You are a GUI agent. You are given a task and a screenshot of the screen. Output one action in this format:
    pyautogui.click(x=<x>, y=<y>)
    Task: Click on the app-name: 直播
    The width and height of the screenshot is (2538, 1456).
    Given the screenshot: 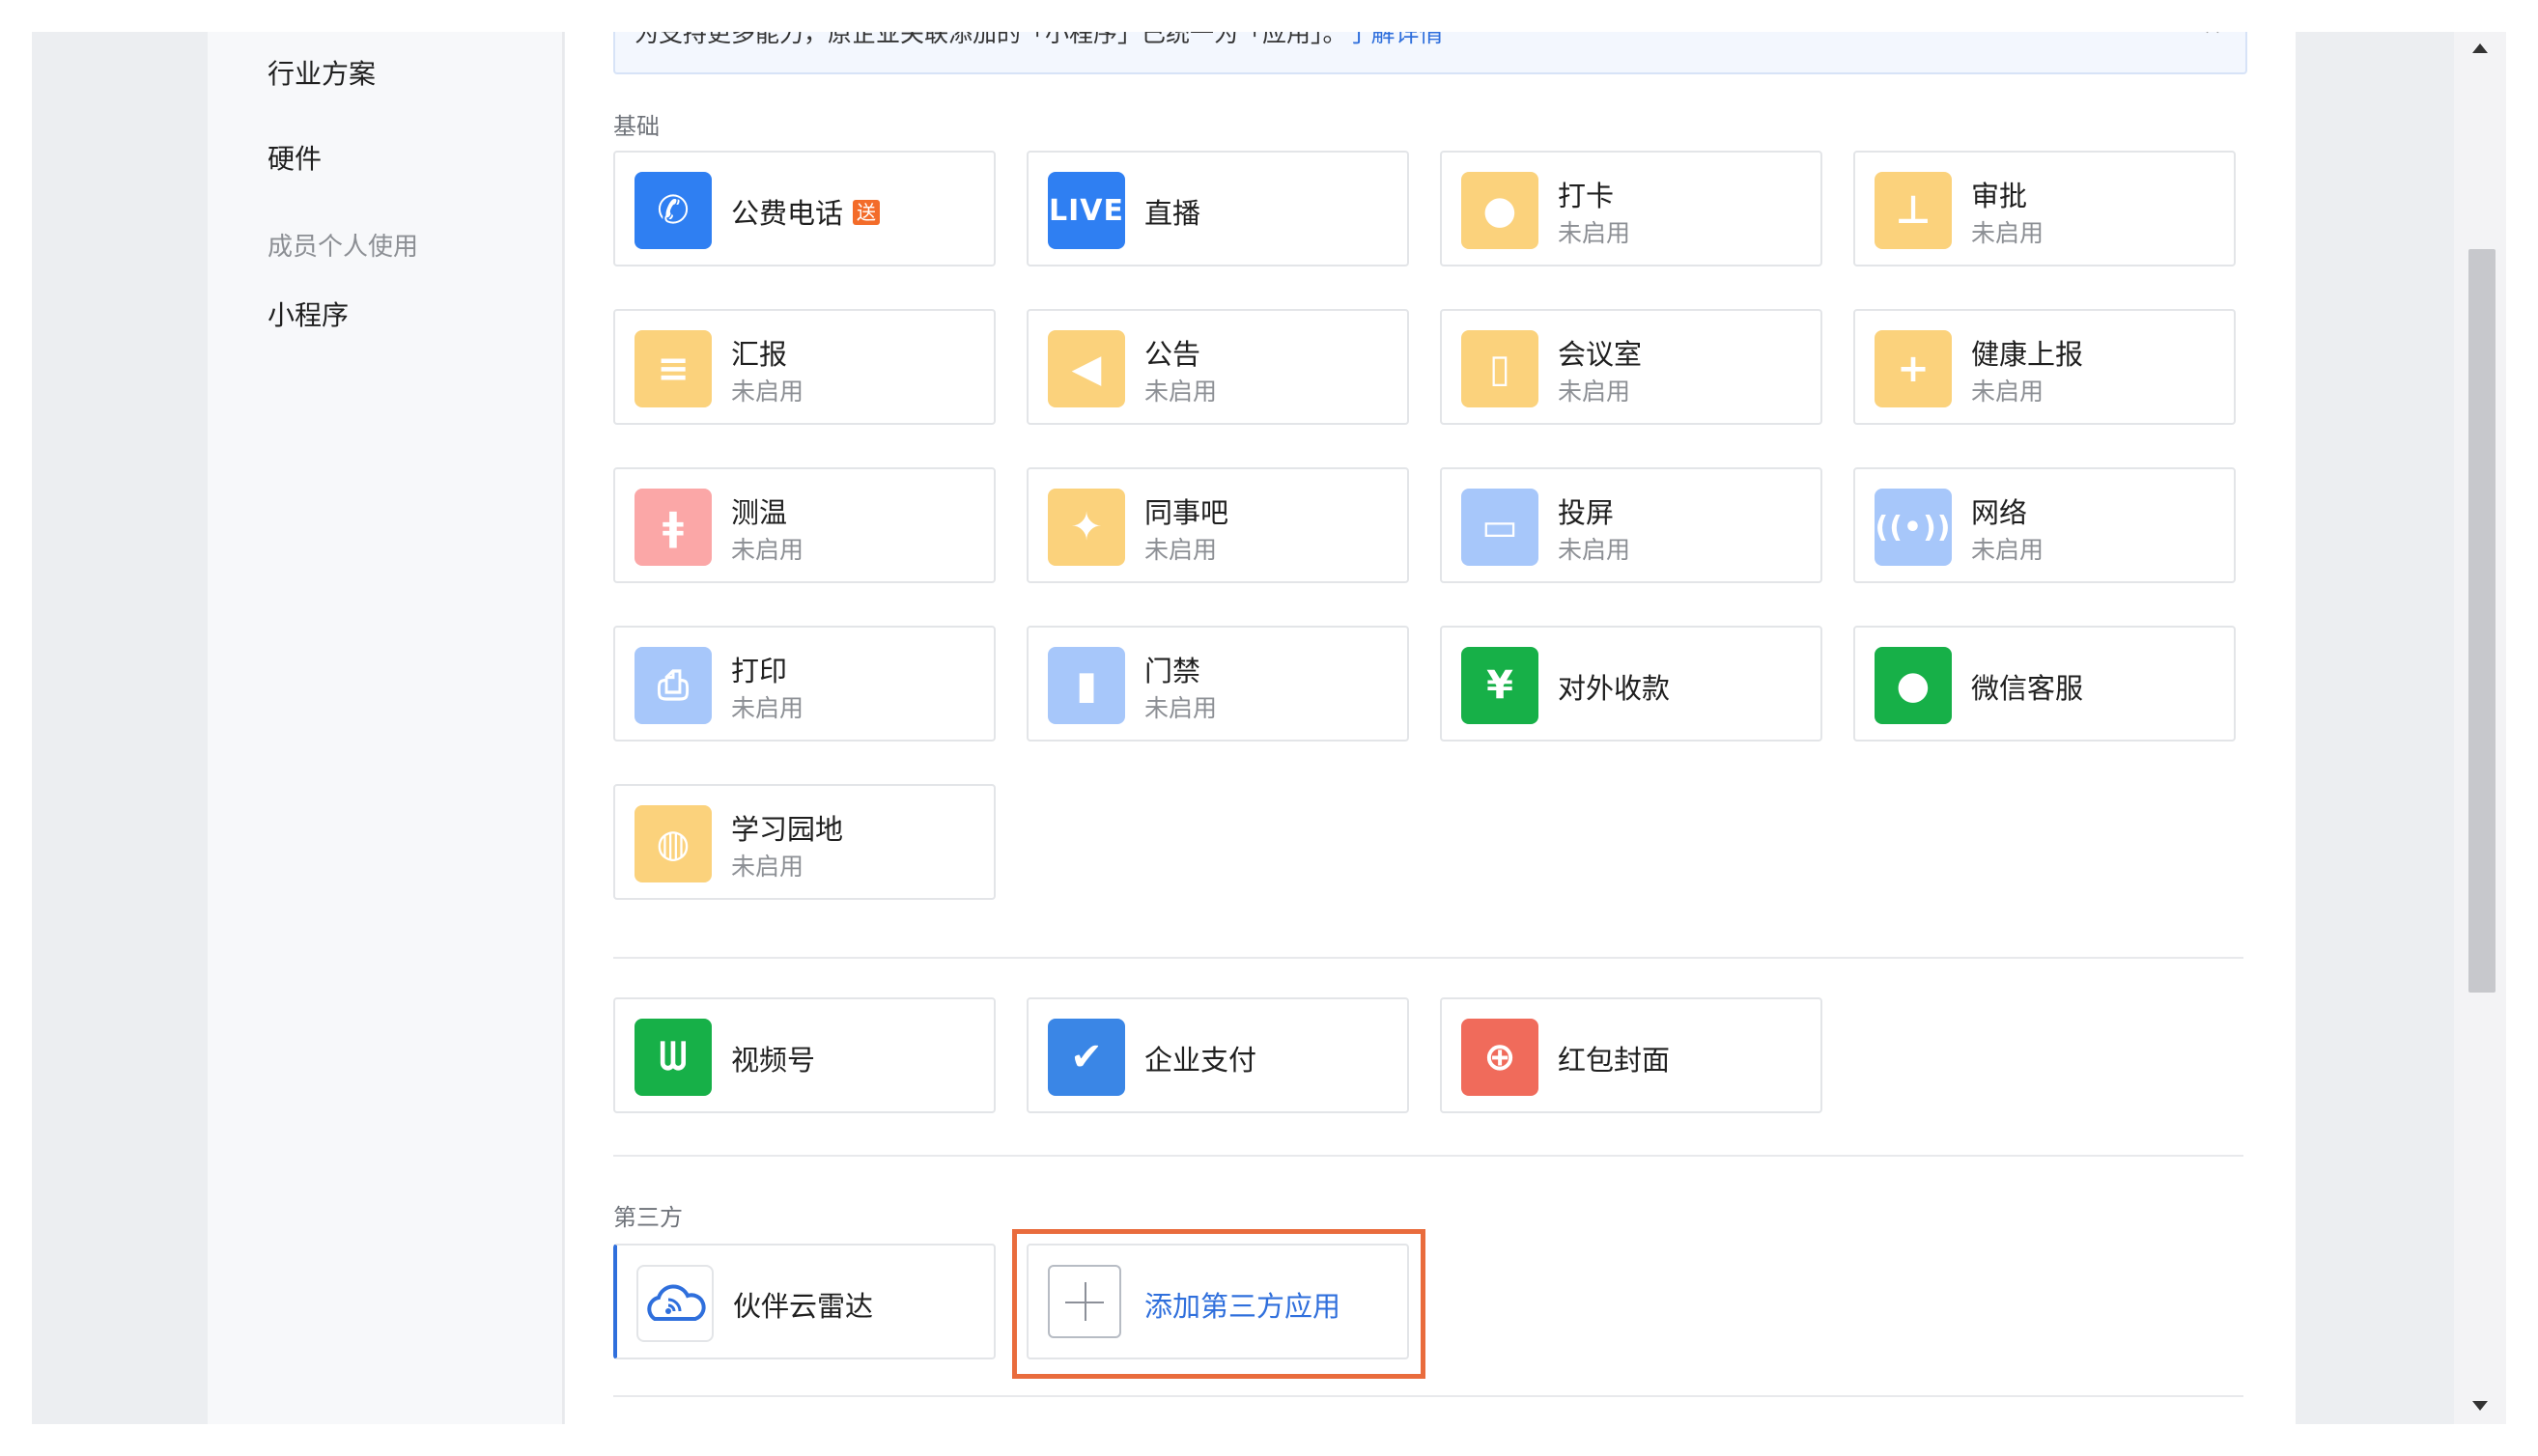 What is the action you would take?
    pyautogui.click(x=1172, y=212)
    